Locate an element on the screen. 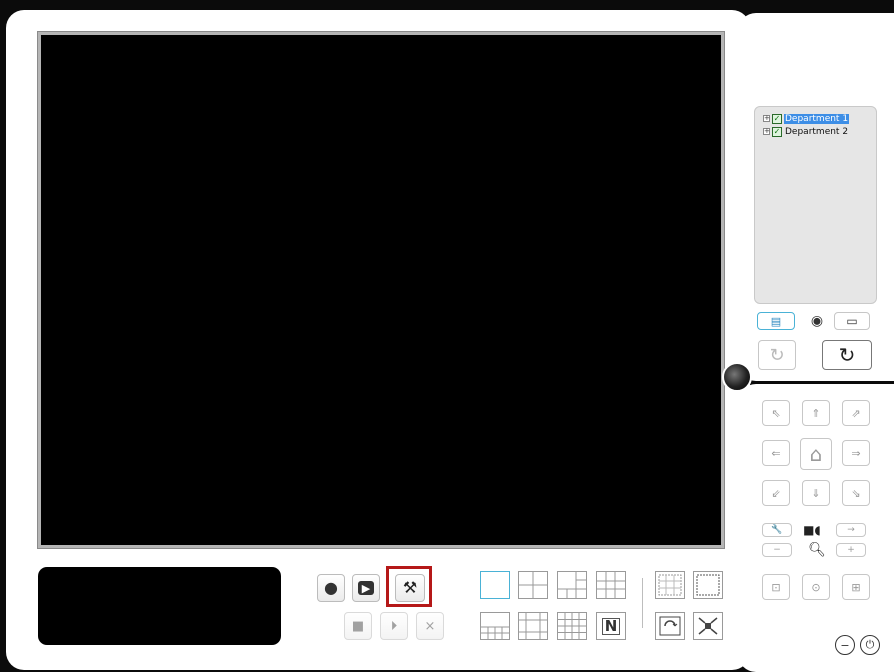 The height and width of the screenshot is (672, 894). arrow-down-left-icon: ⇙ is located at coordinates (776, 493).